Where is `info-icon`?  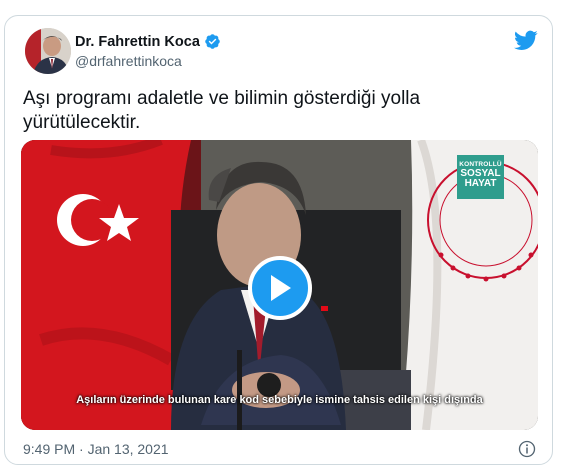 info-icon is located at coordinates (527, 449).